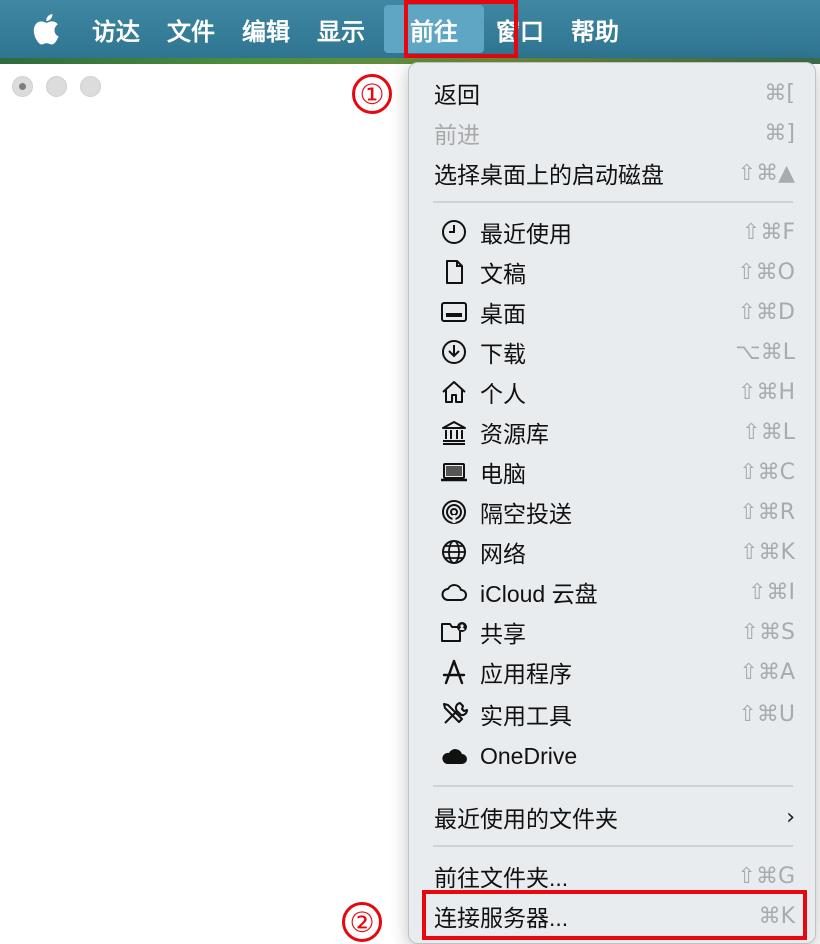  What do you see at coordinates (613, 352) in the screenshot?
I see `menu-item-downloads: 下载 ⌥⌘L` at bounding box center [613, 352].